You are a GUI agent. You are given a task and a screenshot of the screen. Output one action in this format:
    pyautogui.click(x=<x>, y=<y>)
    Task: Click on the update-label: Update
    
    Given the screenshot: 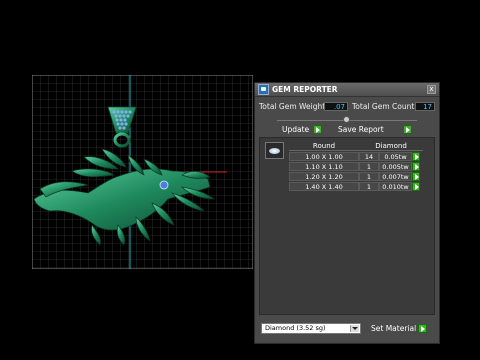 What is the action you would take?
    pyautogui.click(x=296, y=129)
    